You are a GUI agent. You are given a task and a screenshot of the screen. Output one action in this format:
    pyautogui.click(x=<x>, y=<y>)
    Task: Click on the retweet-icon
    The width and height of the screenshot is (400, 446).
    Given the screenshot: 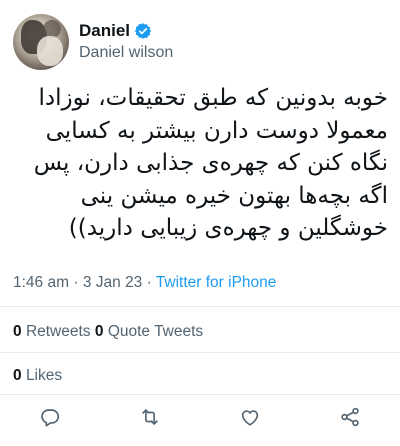 What is the action you would take?
    pyautogui.click(x=150, y=417)
    